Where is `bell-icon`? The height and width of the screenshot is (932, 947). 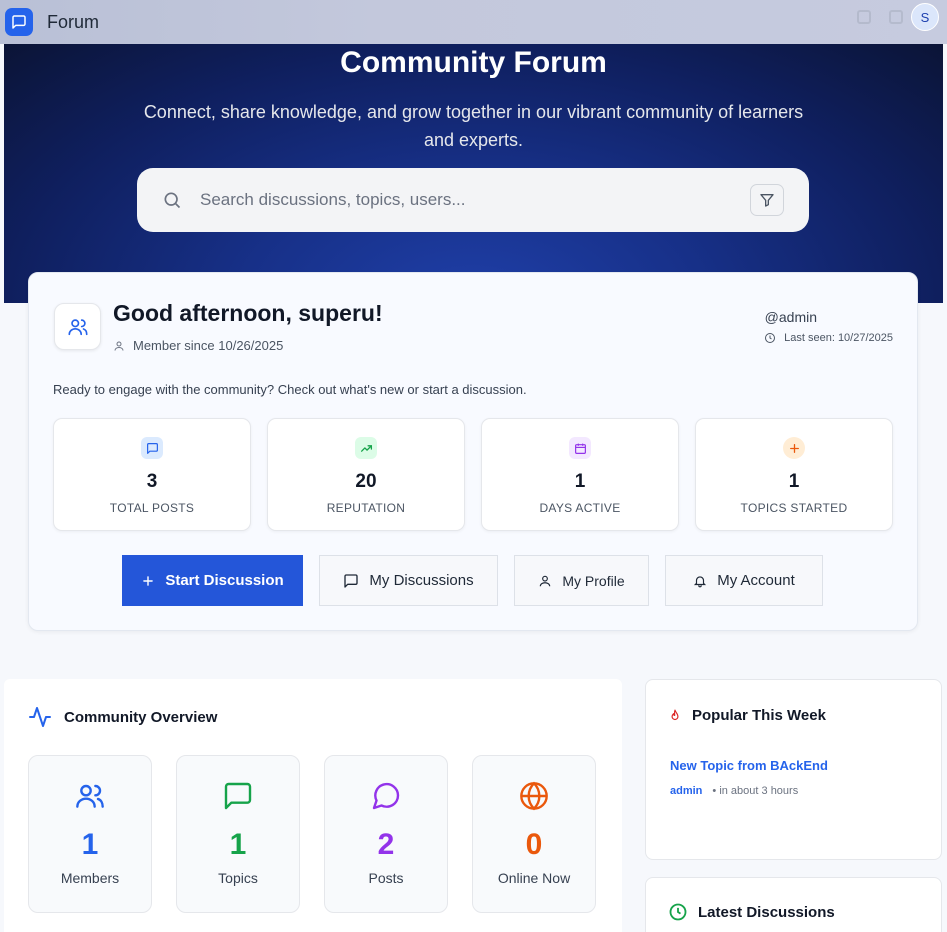
bell-icon is located at coordinates (700, 581).